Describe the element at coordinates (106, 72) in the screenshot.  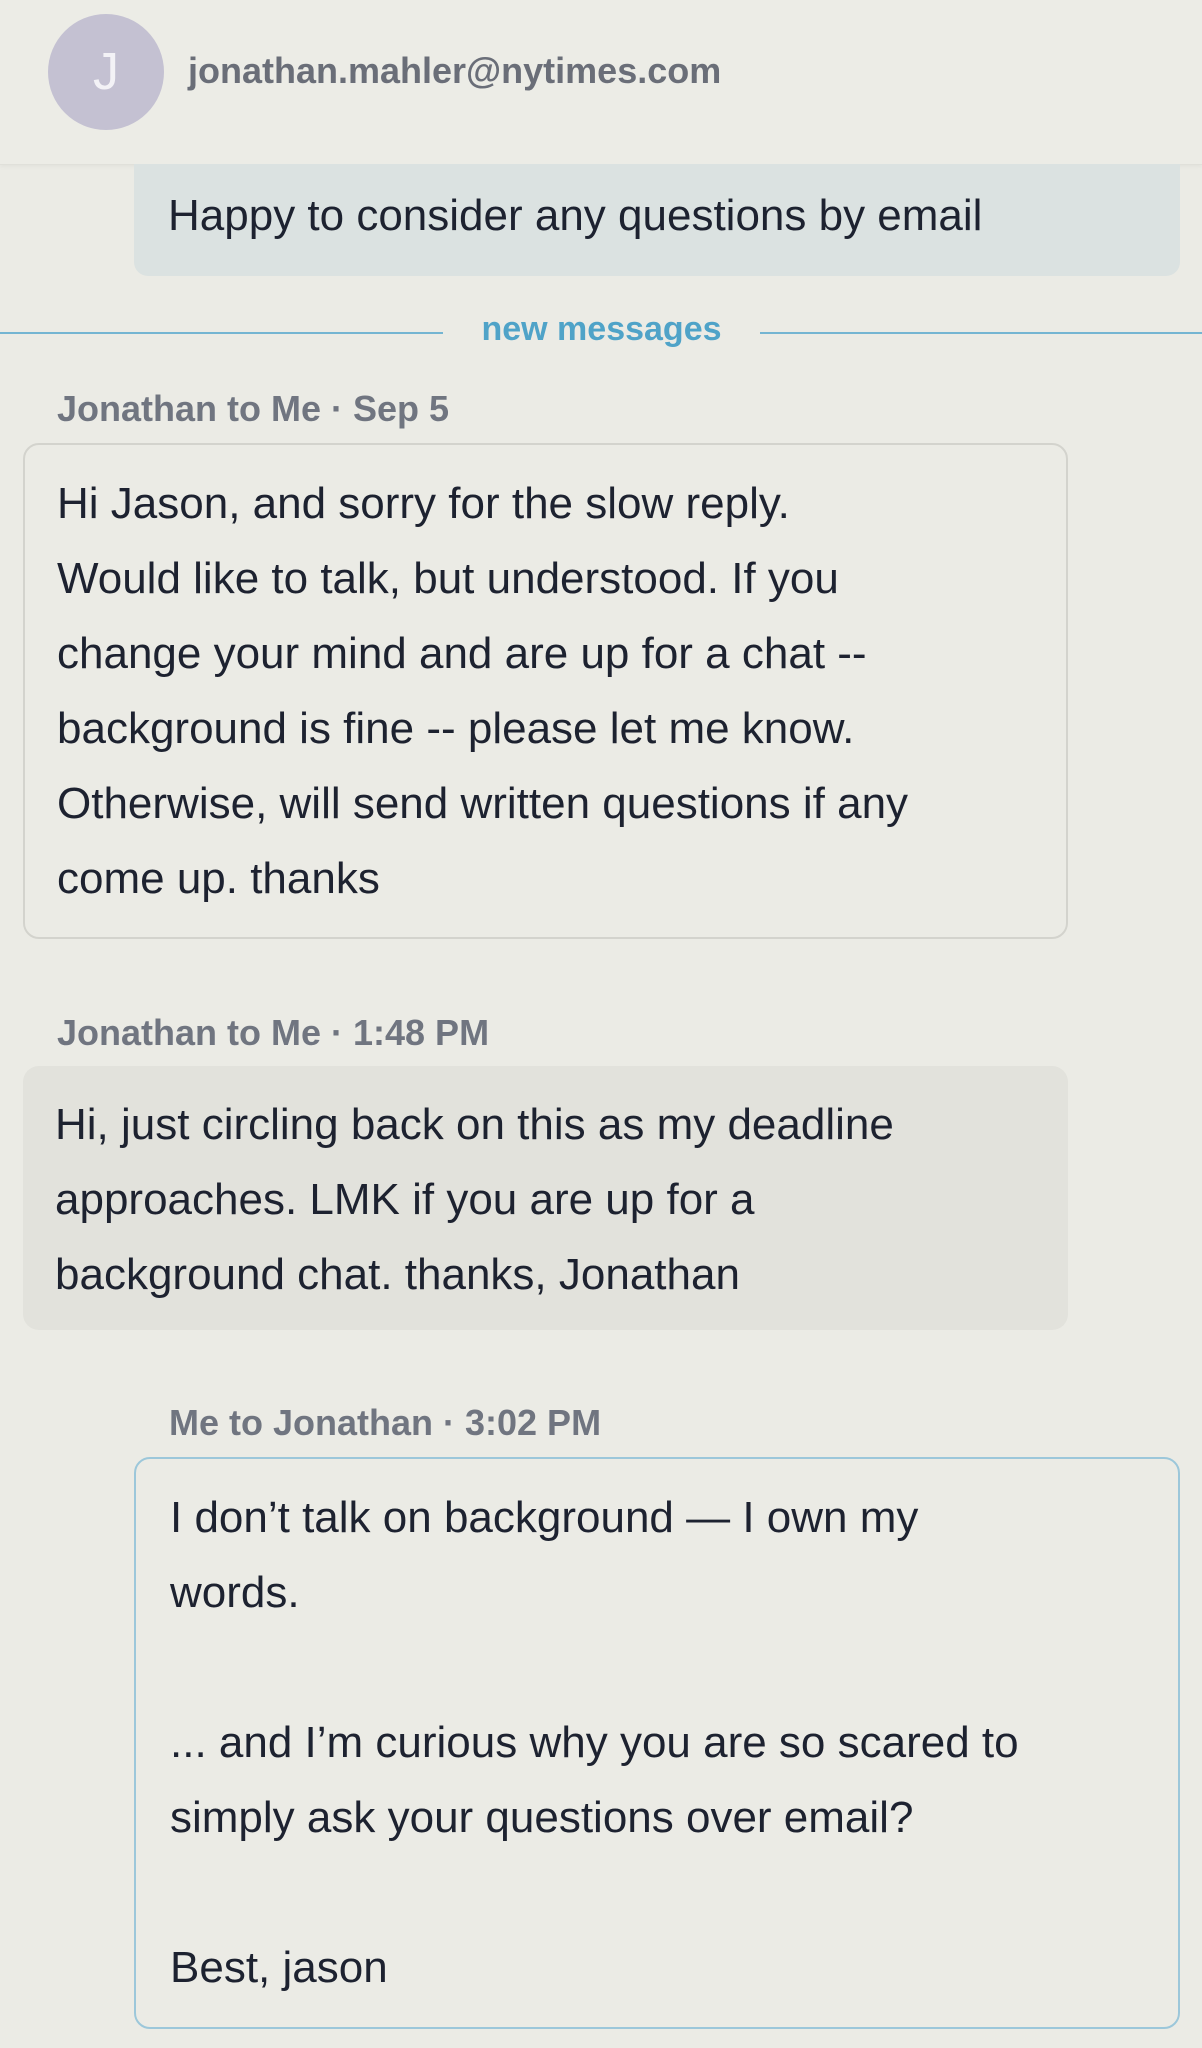
I see `avatar: J` at that location.